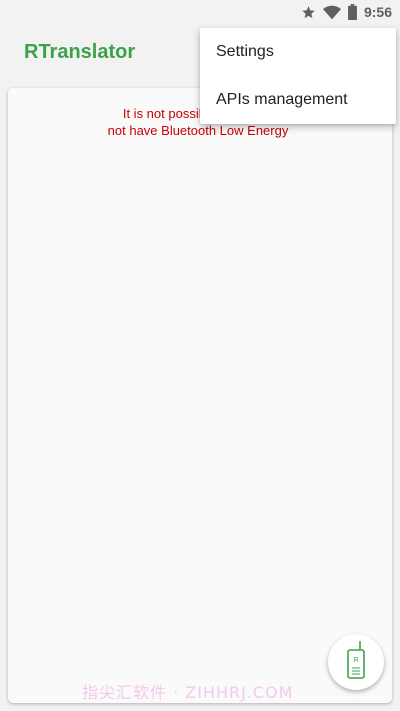 This screenshot has width=400, height=711. What do you see at coordinates (298, 52) in the screenshot?
I see `menu-item-settings: Settings` at bounding box center [298, 52].